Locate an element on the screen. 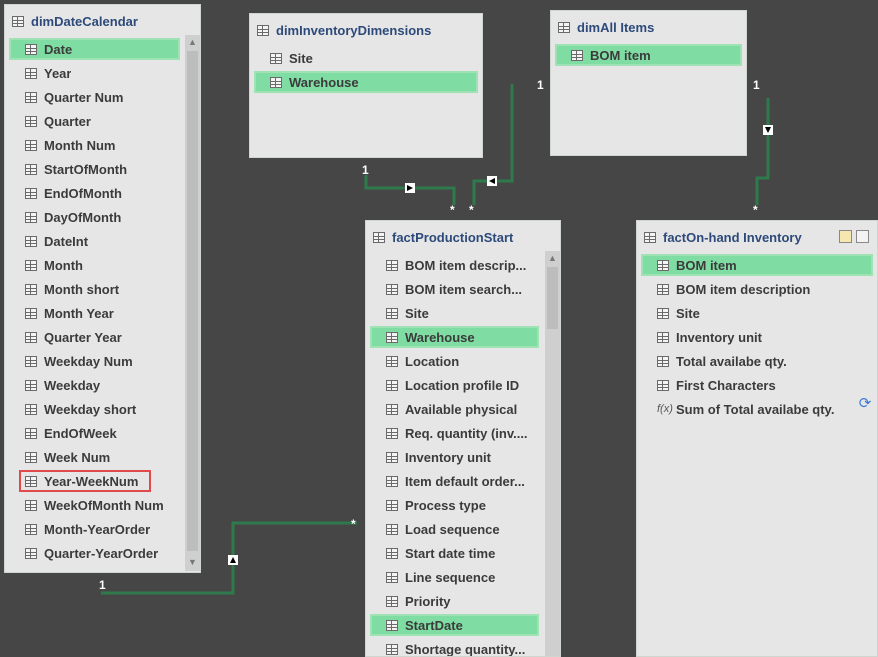 This screenshot has width=878, height=657. field-row: Month Num is located at coordinates (94, 145).